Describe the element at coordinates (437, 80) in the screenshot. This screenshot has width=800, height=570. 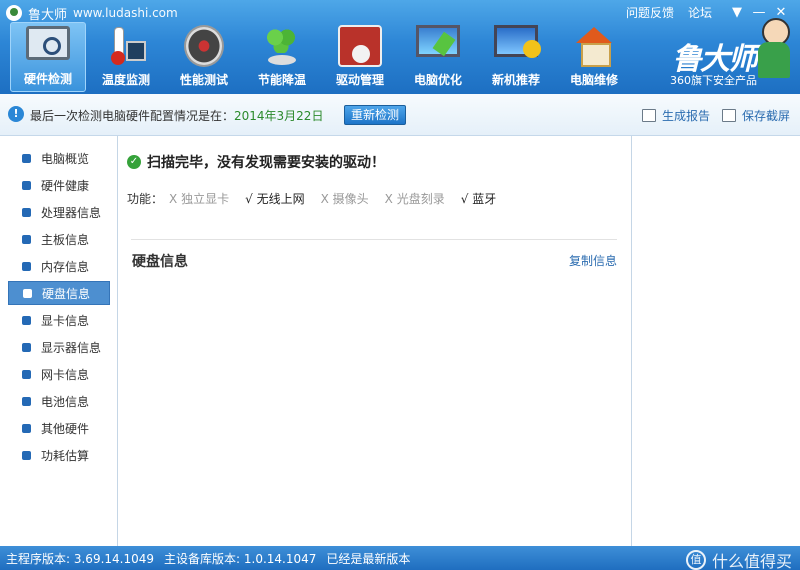
I see `tab-label: 电脑优化` at that location.